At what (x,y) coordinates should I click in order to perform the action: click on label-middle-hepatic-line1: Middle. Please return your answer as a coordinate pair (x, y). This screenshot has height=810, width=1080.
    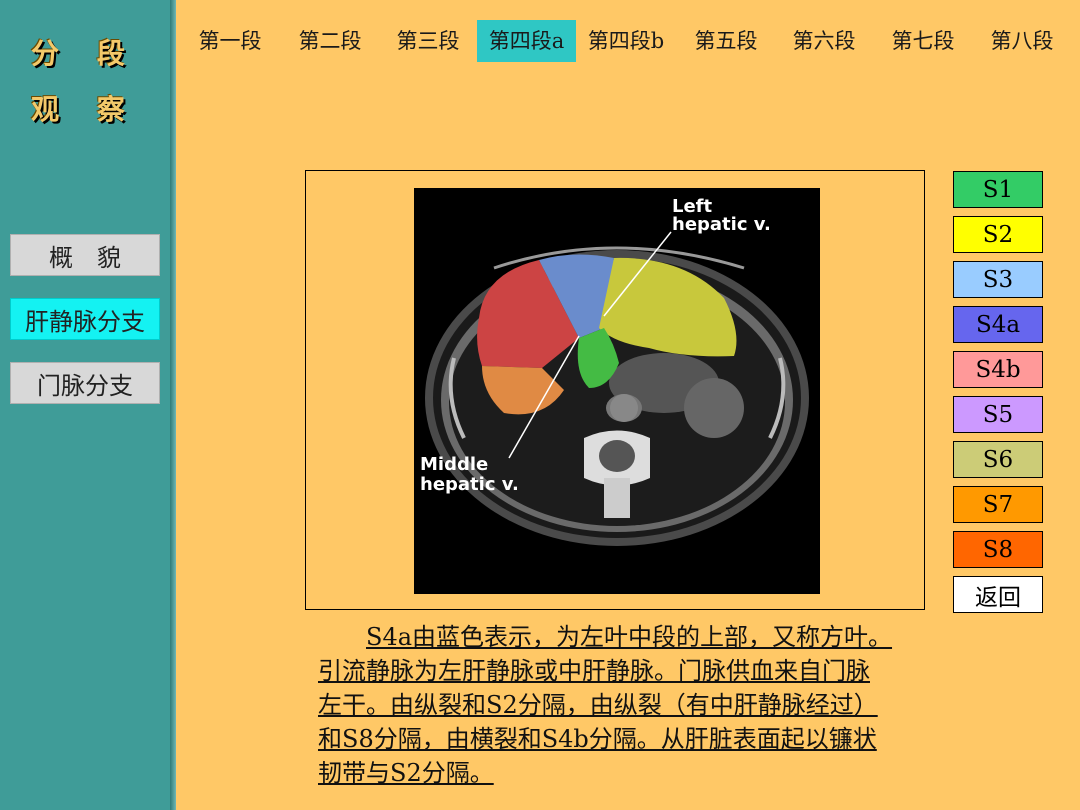
    Looking at the image, I should click on (454, 464).